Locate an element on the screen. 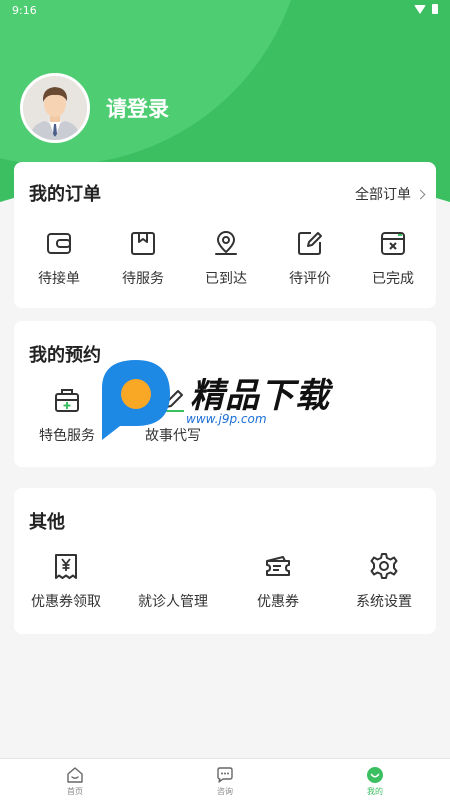  login-prompt: 请登录 is located at coordinates (137, 108).